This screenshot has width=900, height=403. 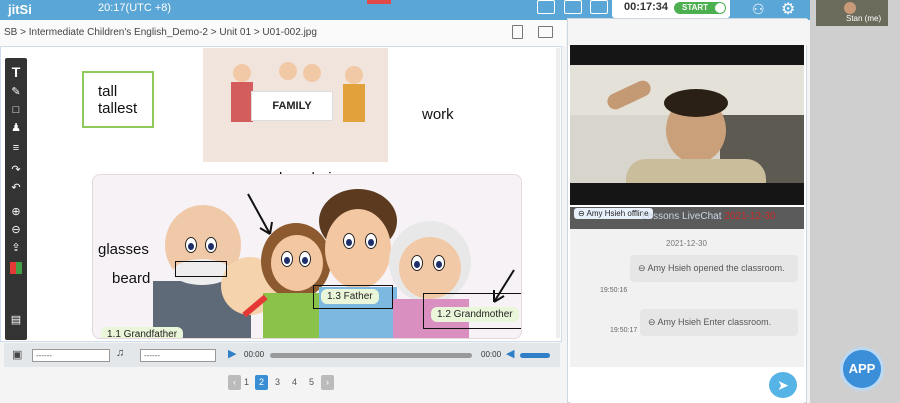 What do you see at coordinates (546, 7) in the screenshot?
I see `book-icon` at bounding box center [546, 7].